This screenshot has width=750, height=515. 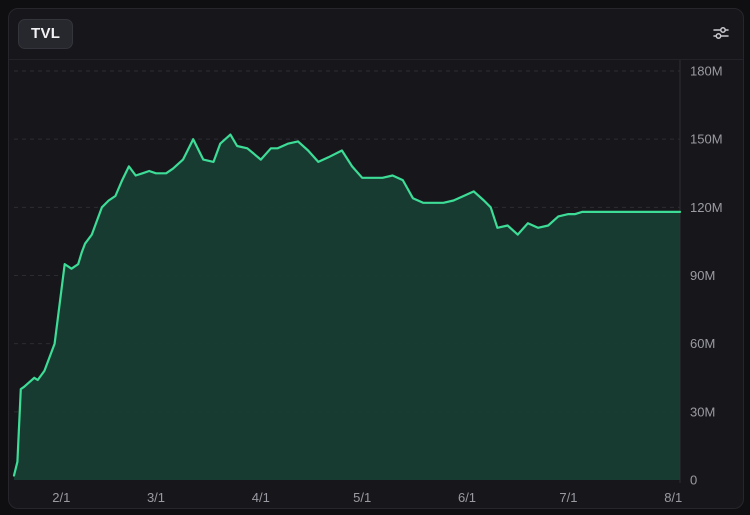 I want to click on y-tick-label: 180M, so click(x=706, y=71).